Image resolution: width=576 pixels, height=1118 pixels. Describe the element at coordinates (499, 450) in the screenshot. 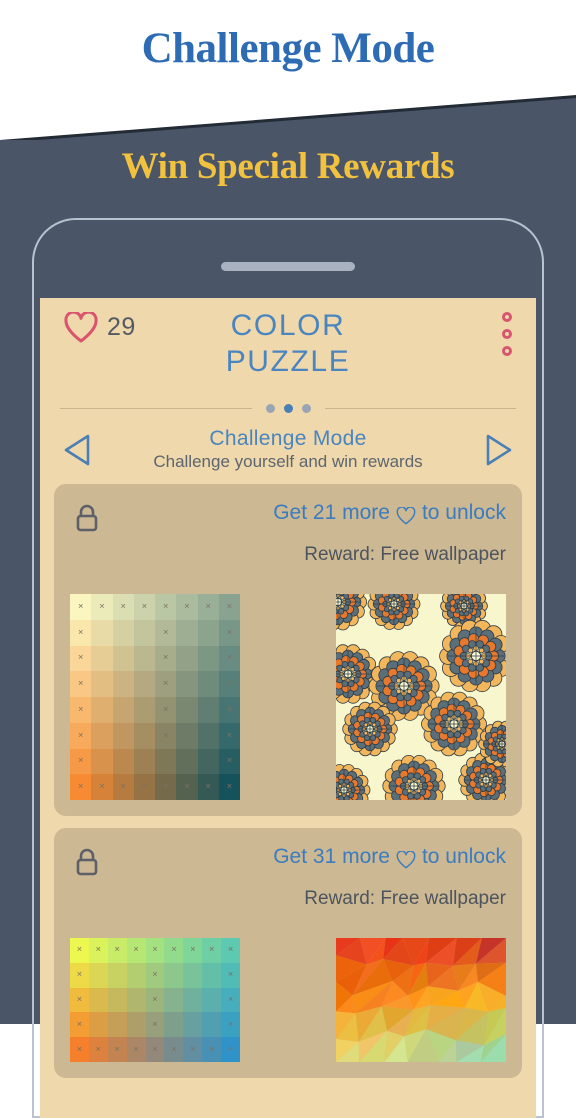

I see `arrow-right-icon` at that location.